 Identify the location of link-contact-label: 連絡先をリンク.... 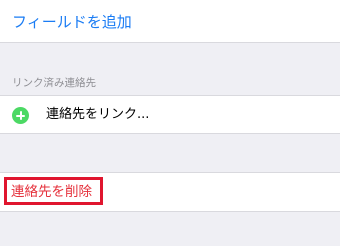
(97, 115).